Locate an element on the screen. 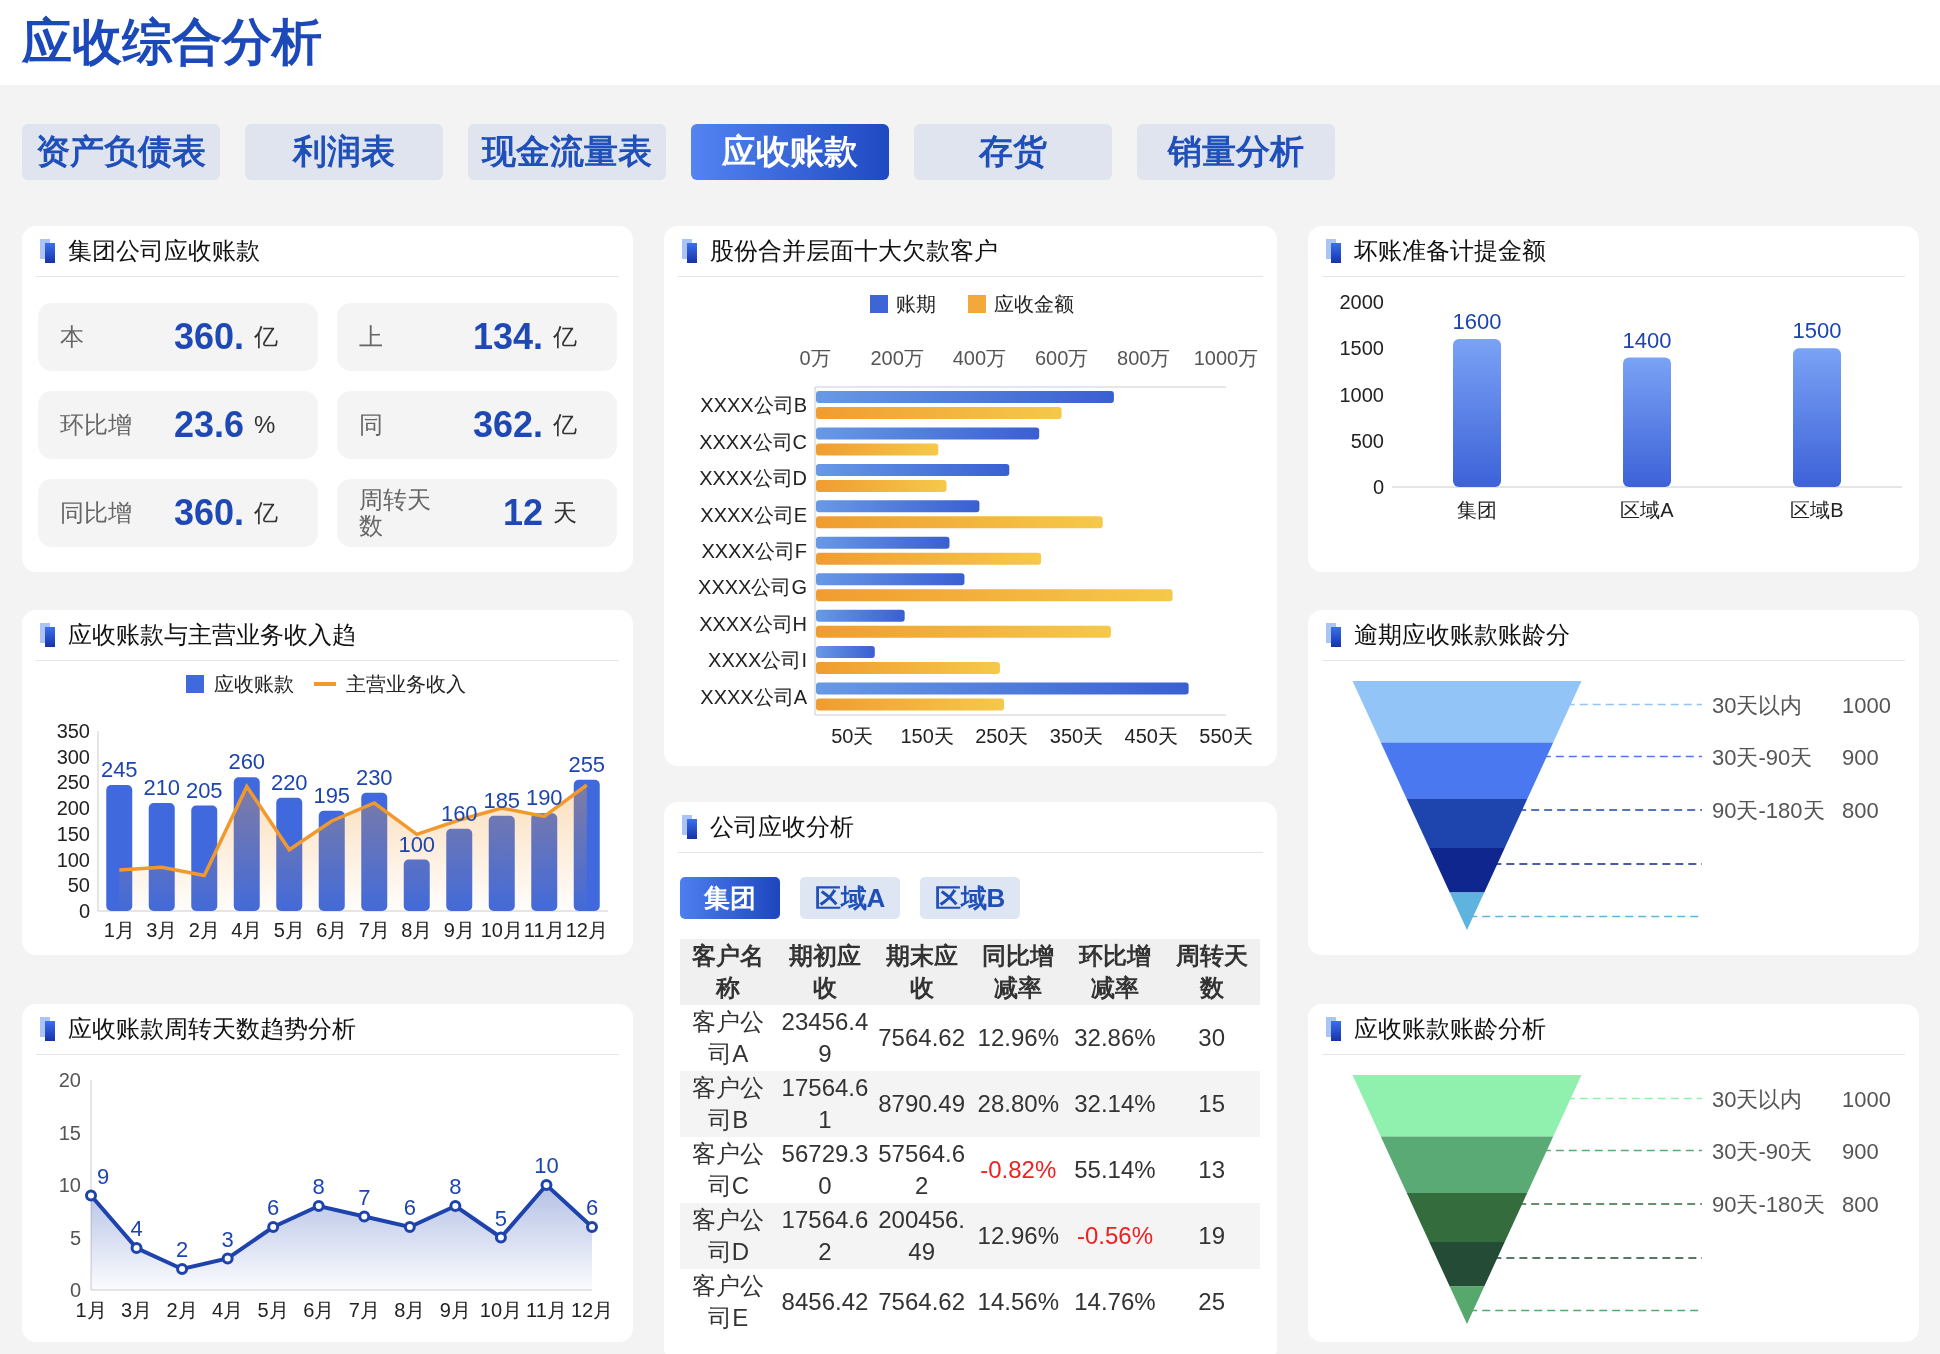 The height and width of the screenshot is (1354, 1940). axis-label: XXXX公司C is located at coordinates (753, 441).